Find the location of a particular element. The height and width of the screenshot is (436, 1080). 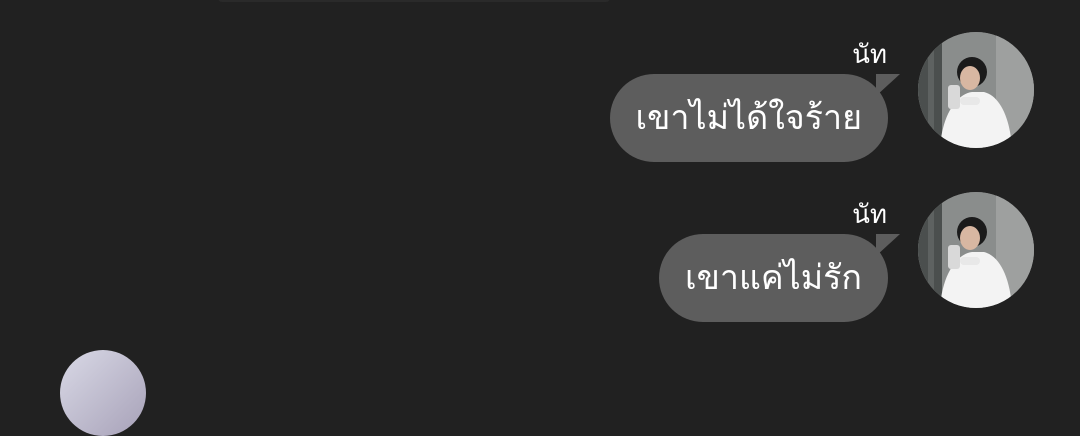

message-bubble: เขาไม่ได้ใจร้าย is located at coordinates (748, 118).